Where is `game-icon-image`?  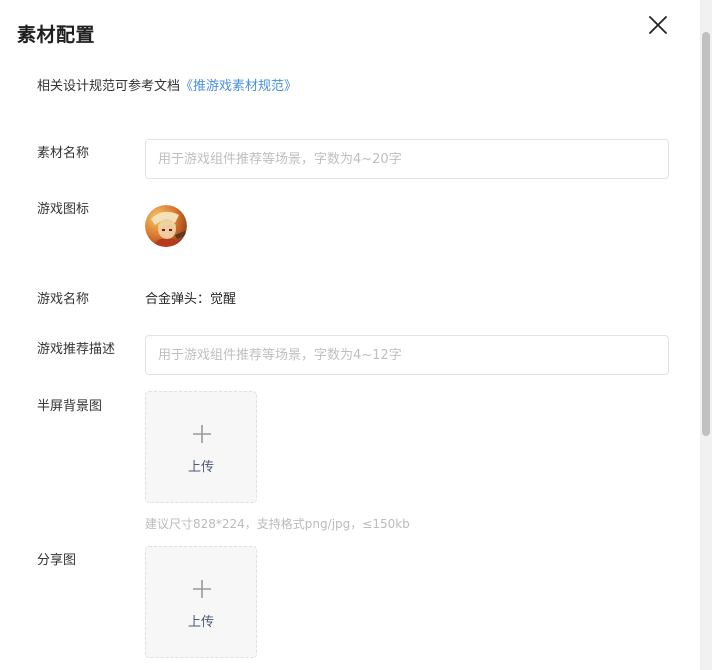 game-icon-image is located at coordinates (166, 226).